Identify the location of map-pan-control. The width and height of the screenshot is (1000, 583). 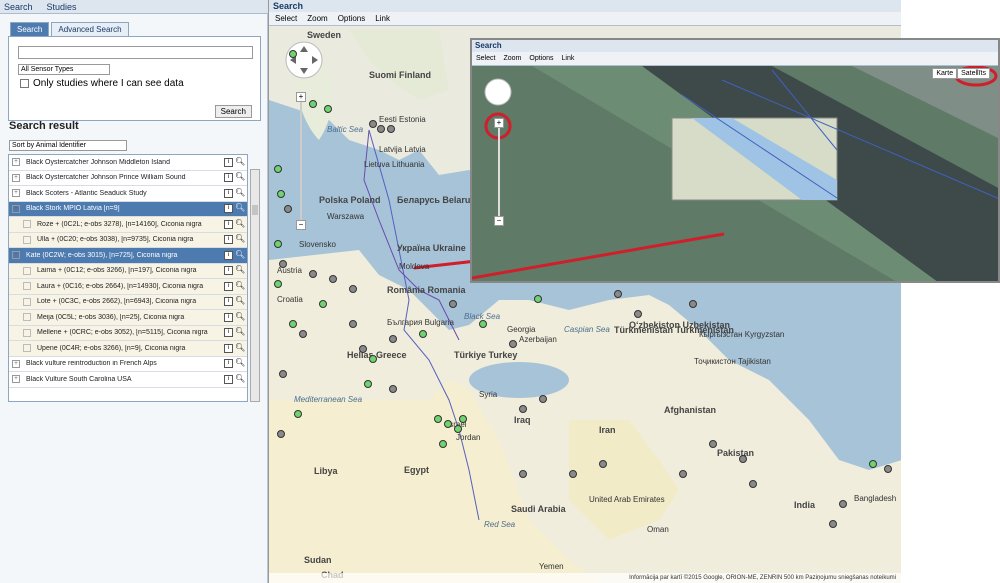
(304, 60).